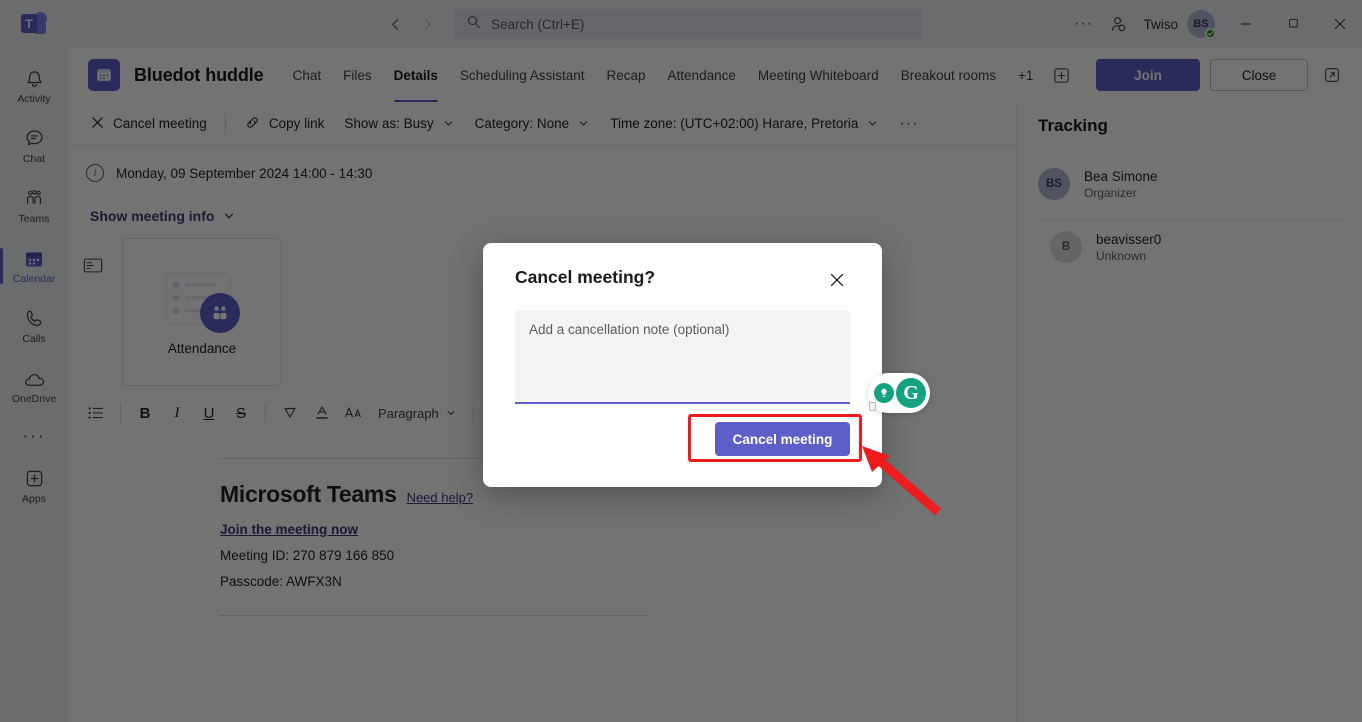 Image resolution: width=1362 pixels, height=722 pixels. What do you see at coordinates (427, 24) in the screenshot?
I see `forward-button` at bounding box center [427, 24].